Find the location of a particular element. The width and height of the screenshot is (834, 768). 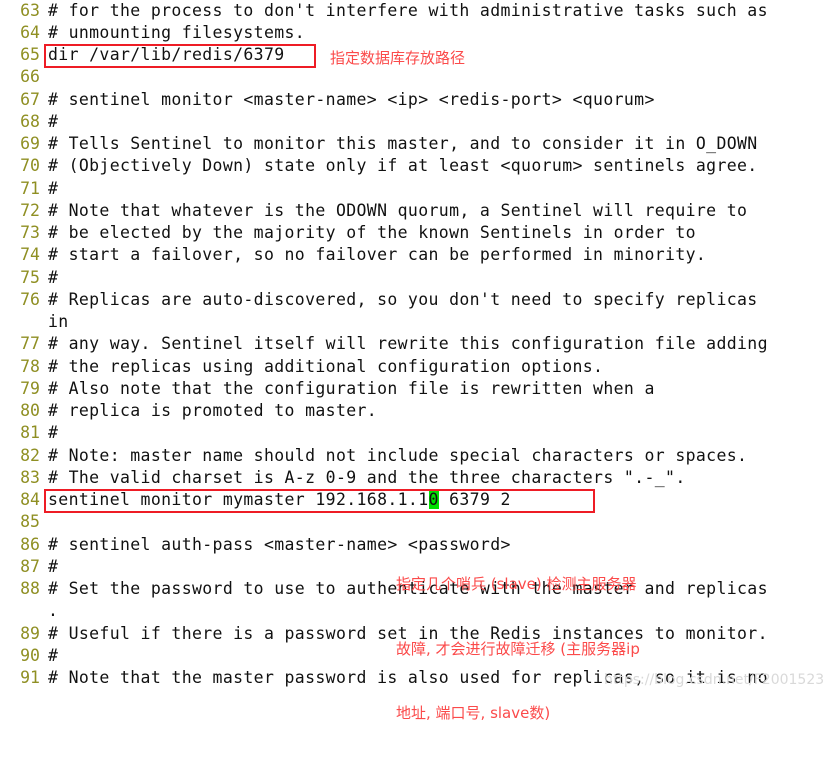

line-number: 88 is located at coordinates (30, 588).